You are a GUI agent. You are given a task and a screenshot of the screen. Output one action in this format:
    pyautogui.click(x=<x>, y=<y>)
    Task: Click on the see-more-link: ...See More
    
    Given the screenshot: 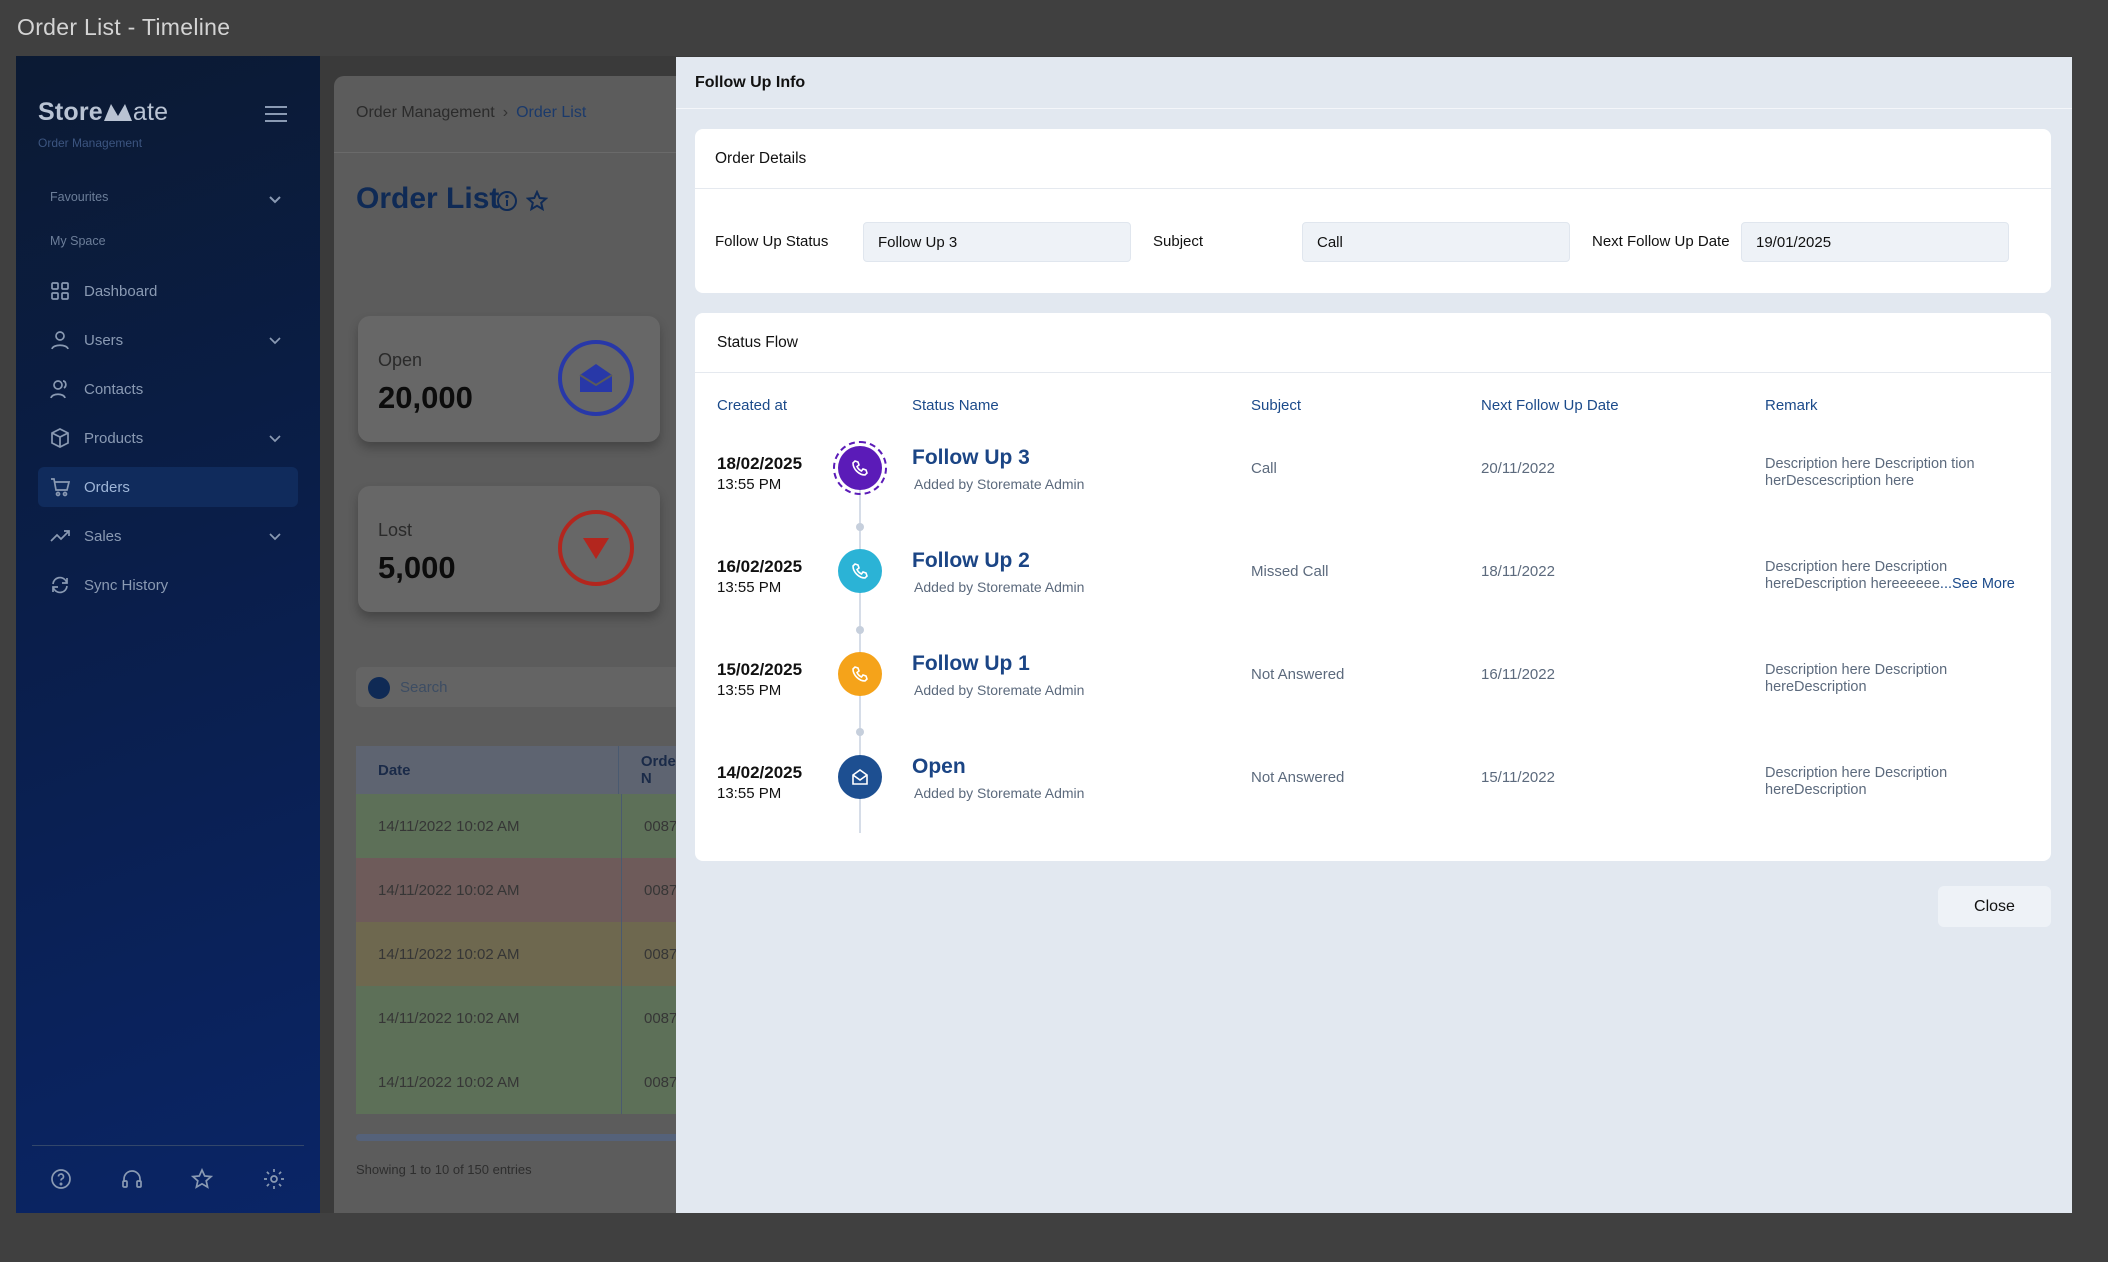 What is the action you would take?
    pyautogui.click(x=1977, y=584)
    